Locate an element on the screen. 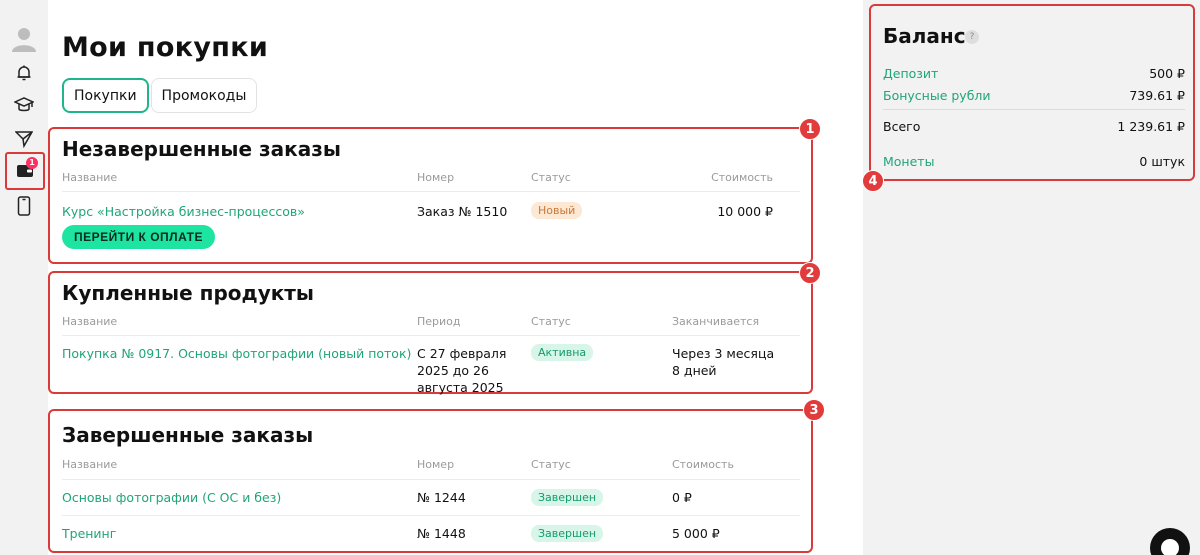 Image resolution: width=1200 pixels, height=555 pixels. product-ends: Через 3 месяца 8 дней is located at coordinates (723, 362).